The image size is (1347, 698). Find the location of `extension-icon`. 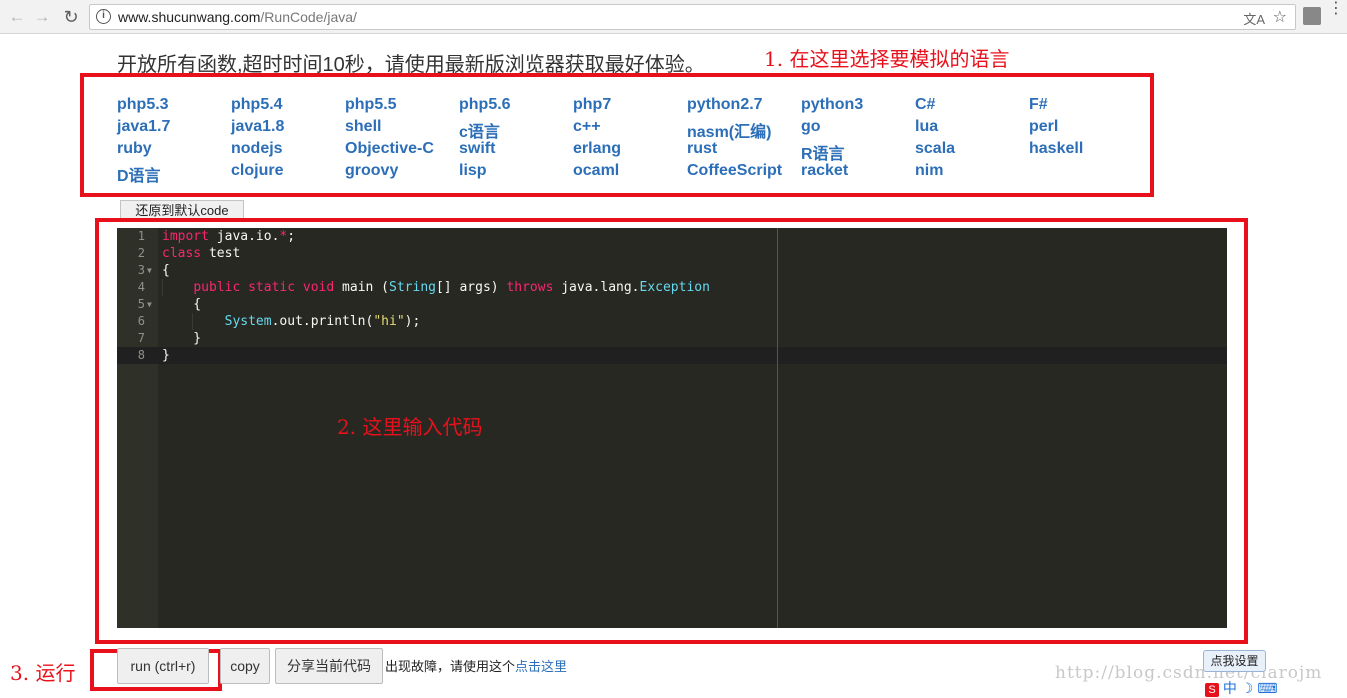

extension-icon is located at coordinates (1312, 16).